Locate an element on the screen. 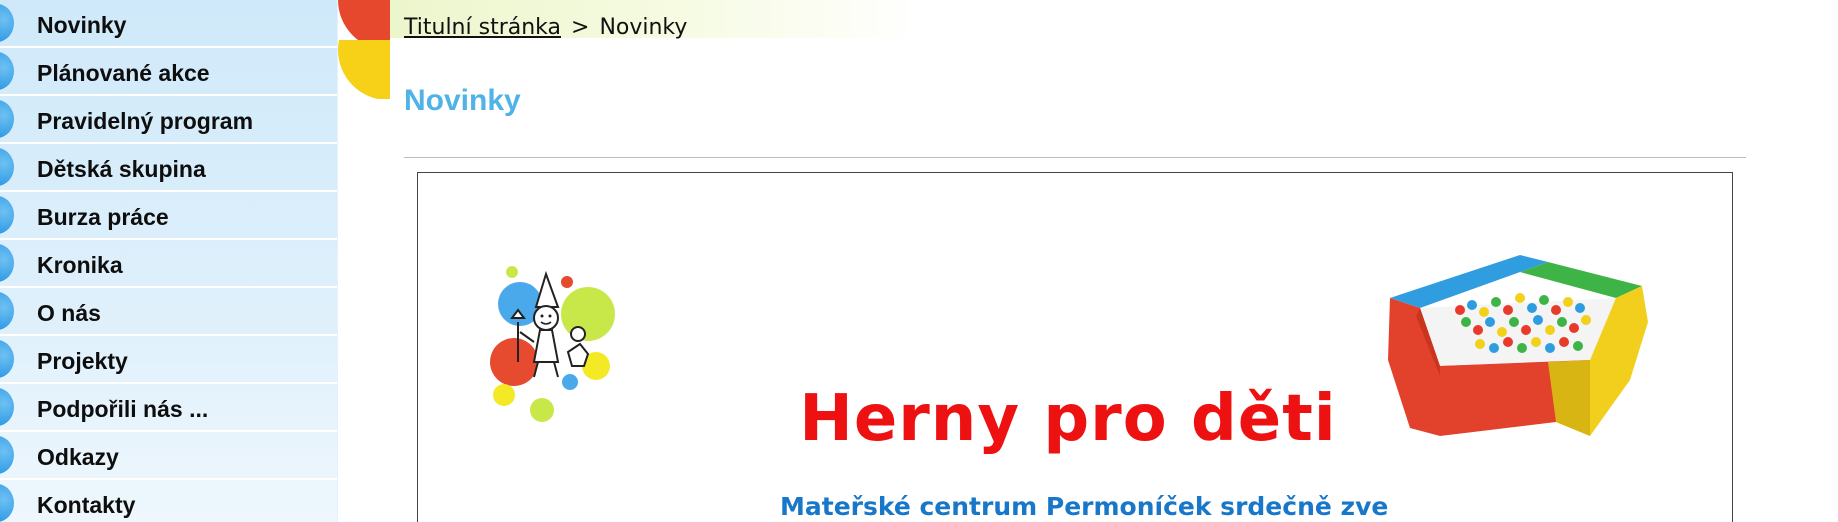  ball-pit-image is located at coordinates (1518, 345).